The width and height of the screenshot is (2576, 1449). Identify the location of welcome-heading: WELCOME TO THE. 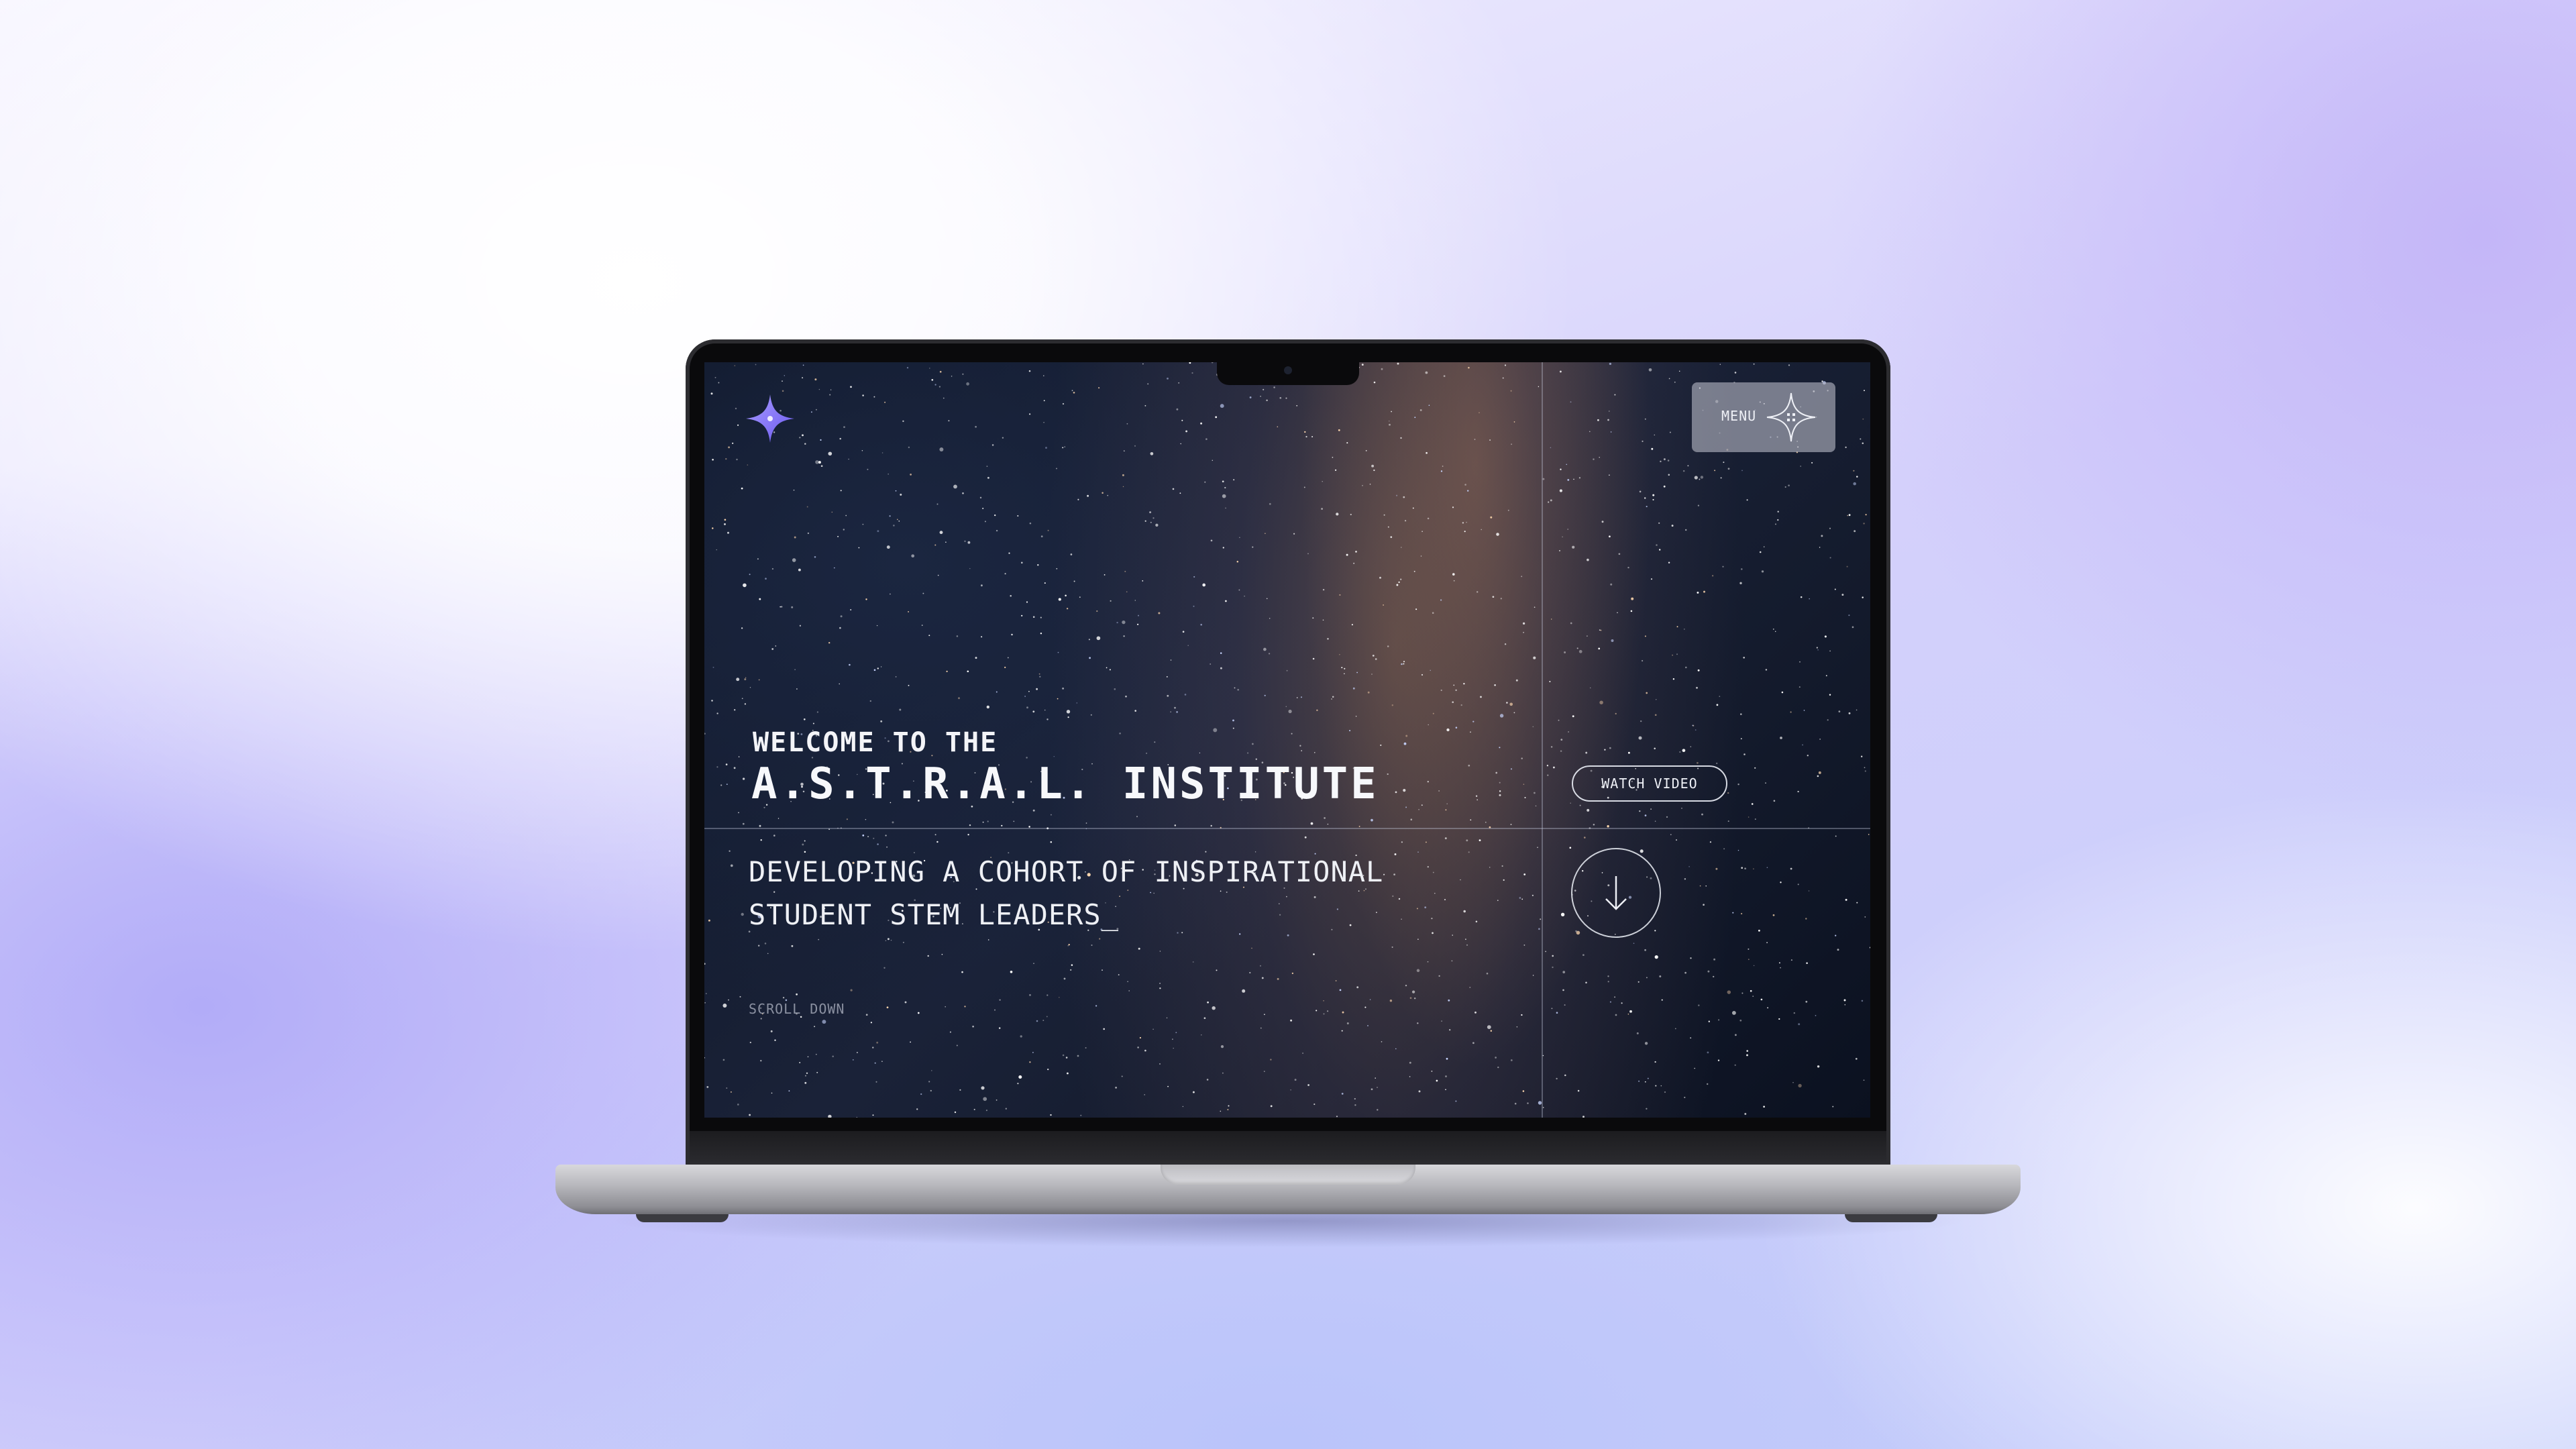
(875, 742).